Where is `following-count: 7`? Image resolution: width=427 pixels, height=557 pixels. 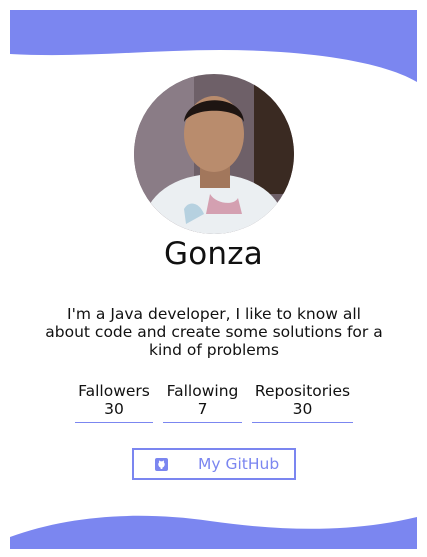 following-count: 7 is located at coordinates (202, 409).